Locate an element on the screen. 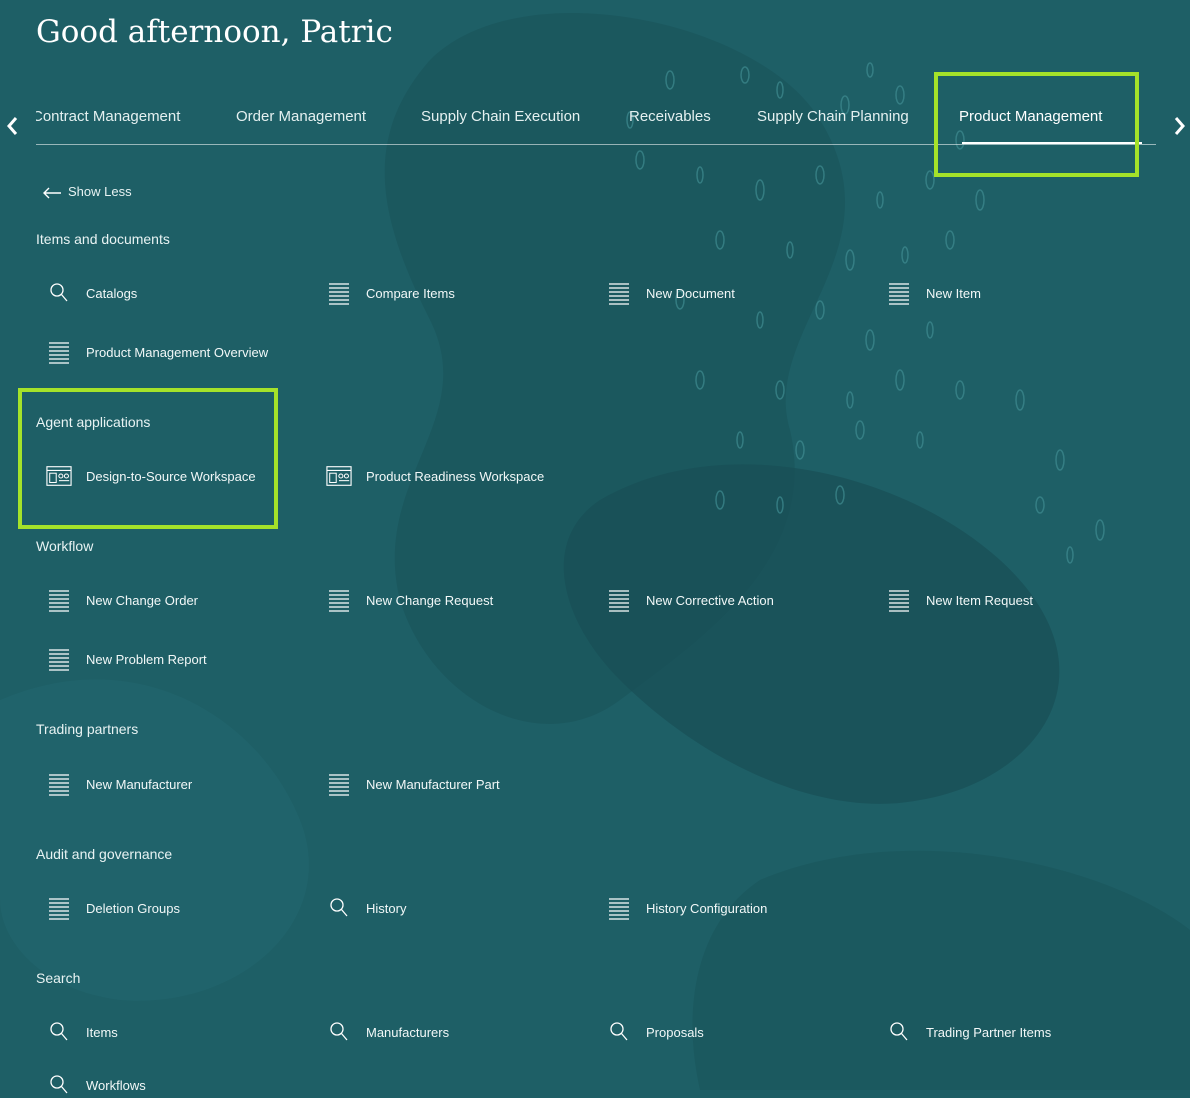 The image size is (1190, 1098). link-product-management-overview: Product Management Overview is located at coordinates (154, 352).